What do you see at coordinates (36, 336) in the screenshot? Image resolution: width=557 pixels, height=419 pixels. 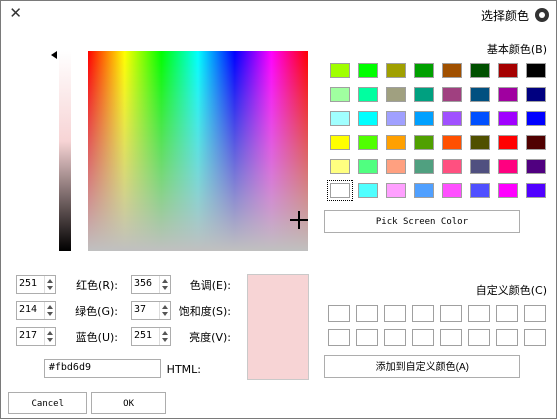 I see `blue-spinbox: 217` at bounding box center [36, 336].